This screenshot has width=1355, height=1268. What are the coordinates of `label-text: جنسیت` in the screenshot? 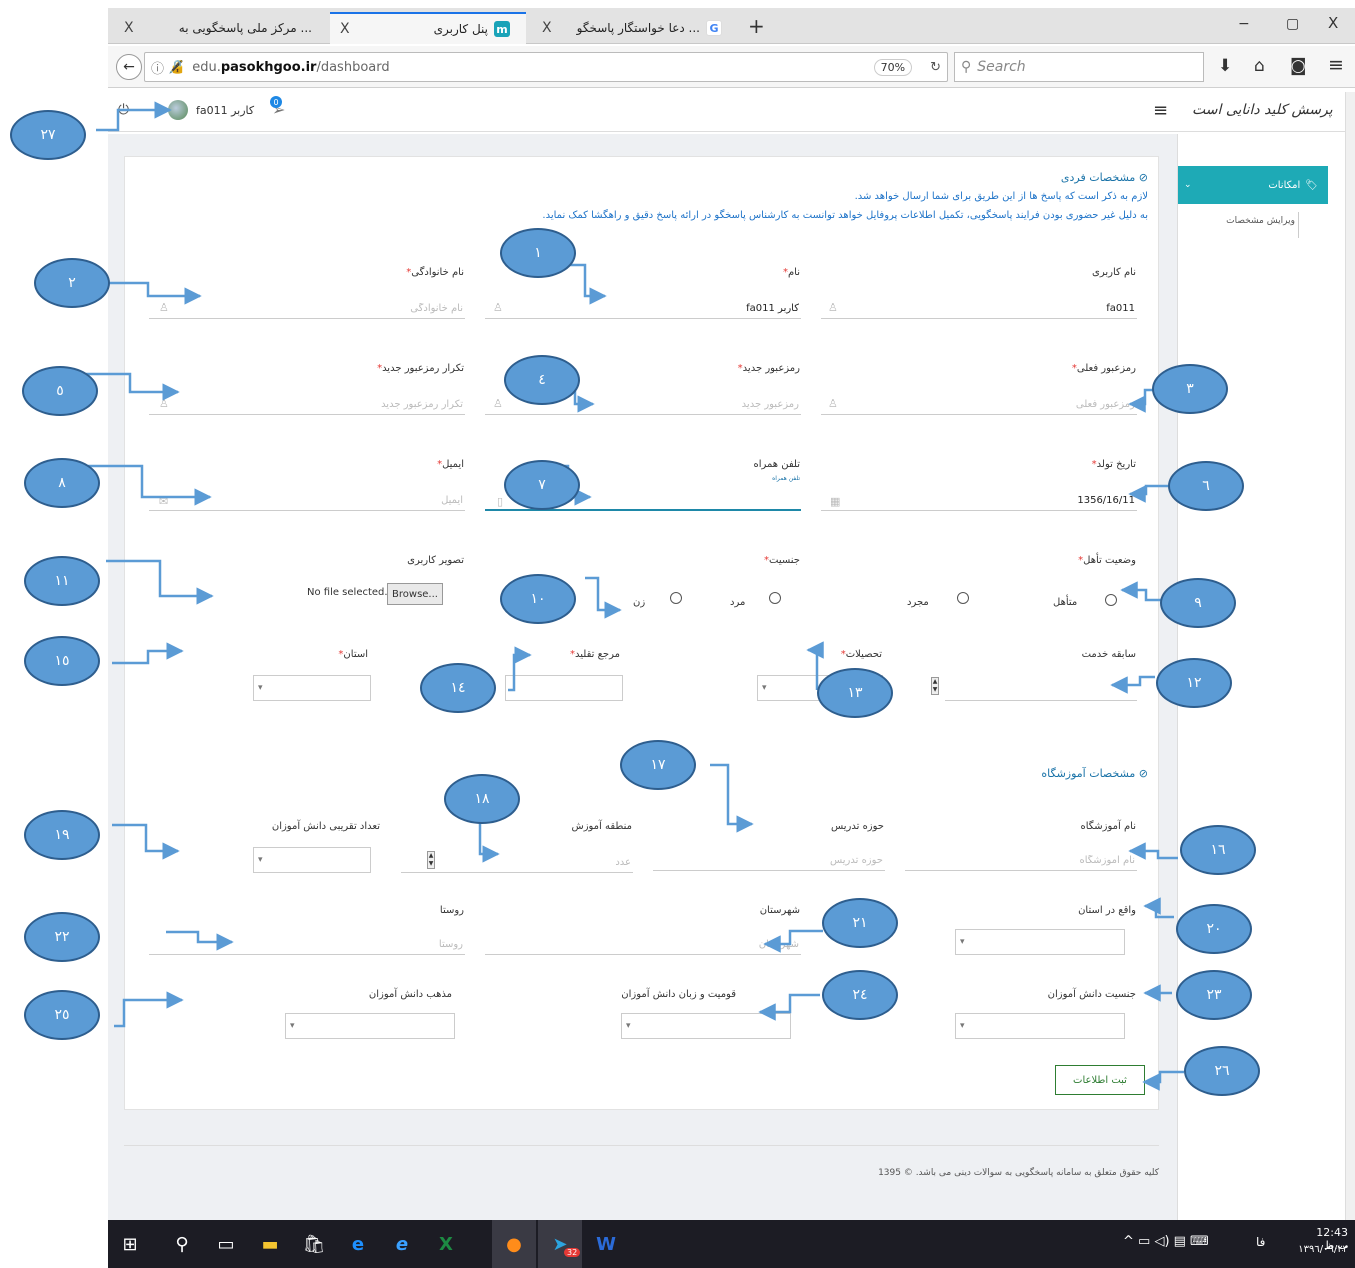 It's located at (784, 560).